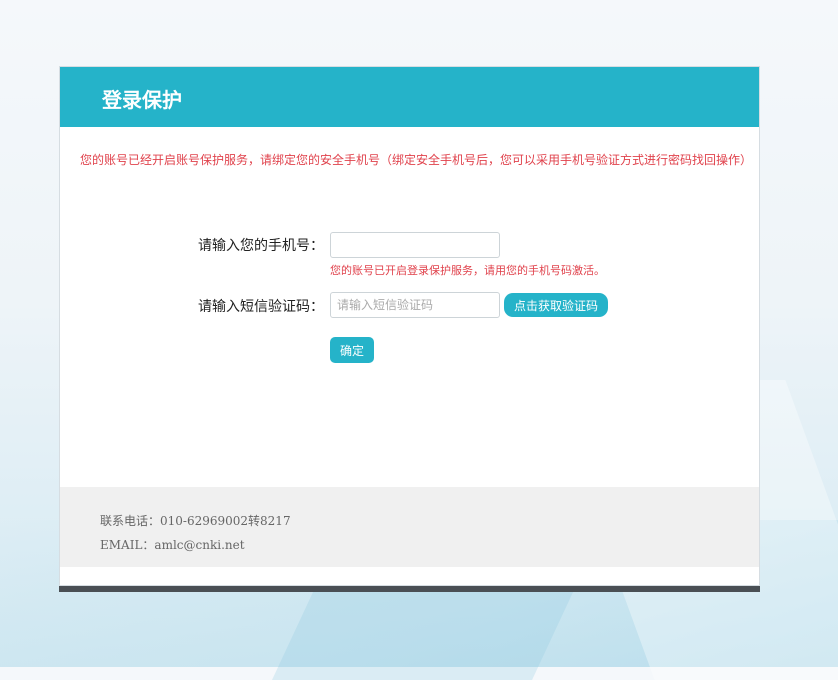 This screenshot has height=680, width=838. Describe the element at coordinates (415, 245) in the screenshot. I see `phone-input` at that location.